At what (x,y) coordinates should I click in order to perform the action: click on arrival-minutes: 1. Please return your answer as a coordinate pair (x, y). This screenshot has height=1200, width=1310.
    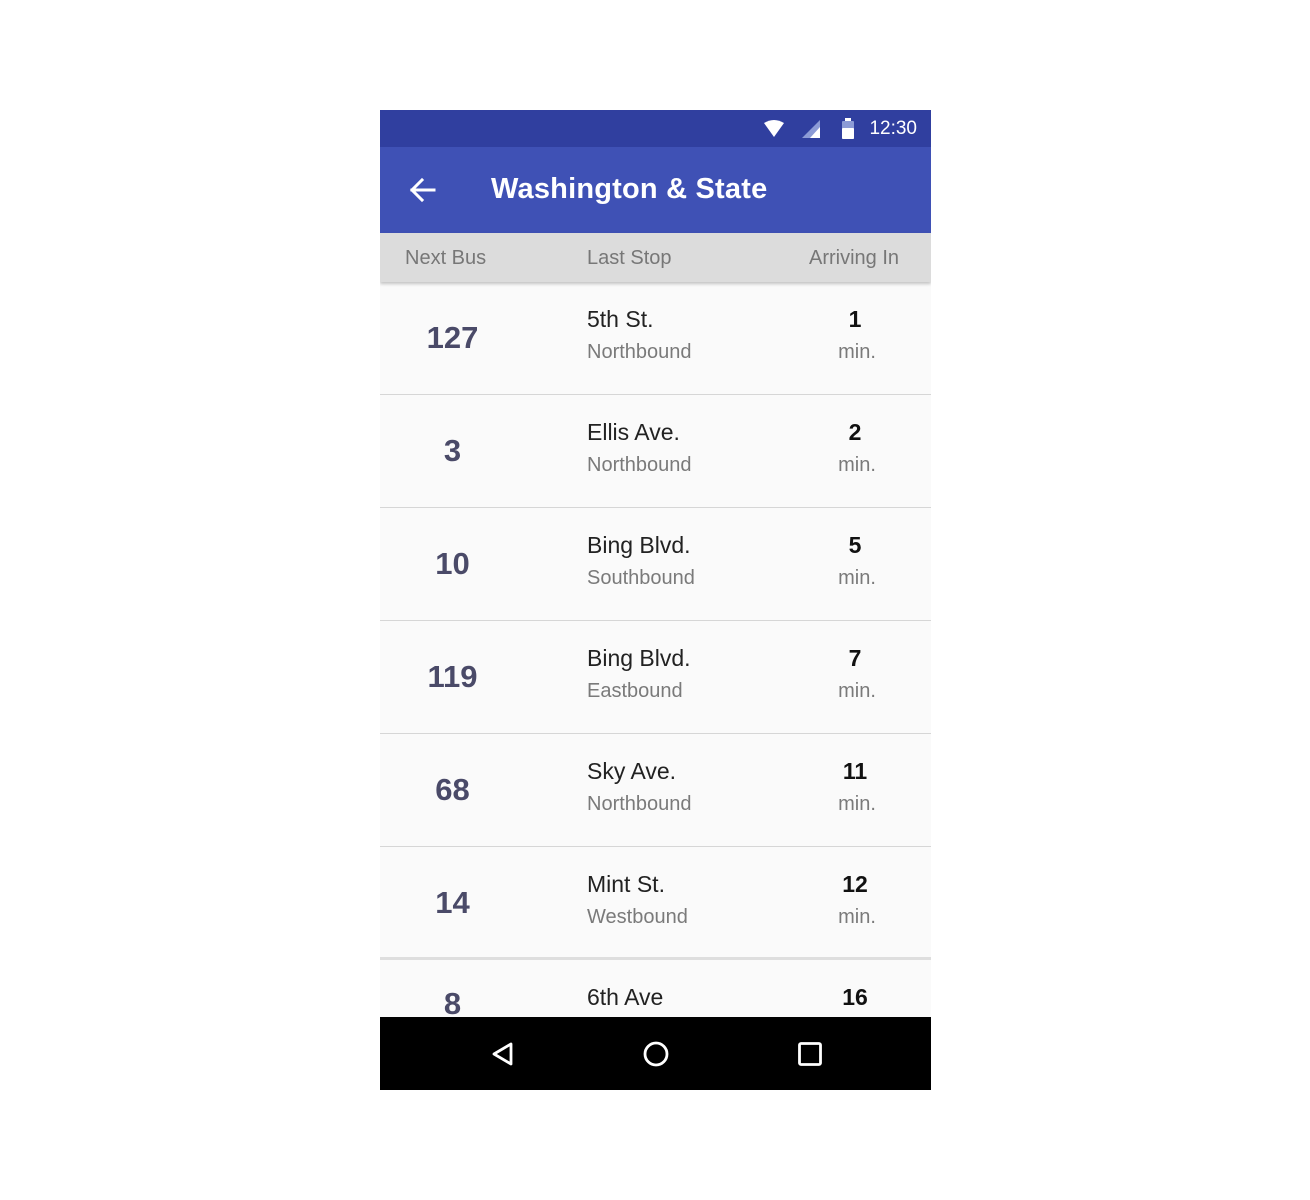
    Looking at the image, I should click on (855, 319).